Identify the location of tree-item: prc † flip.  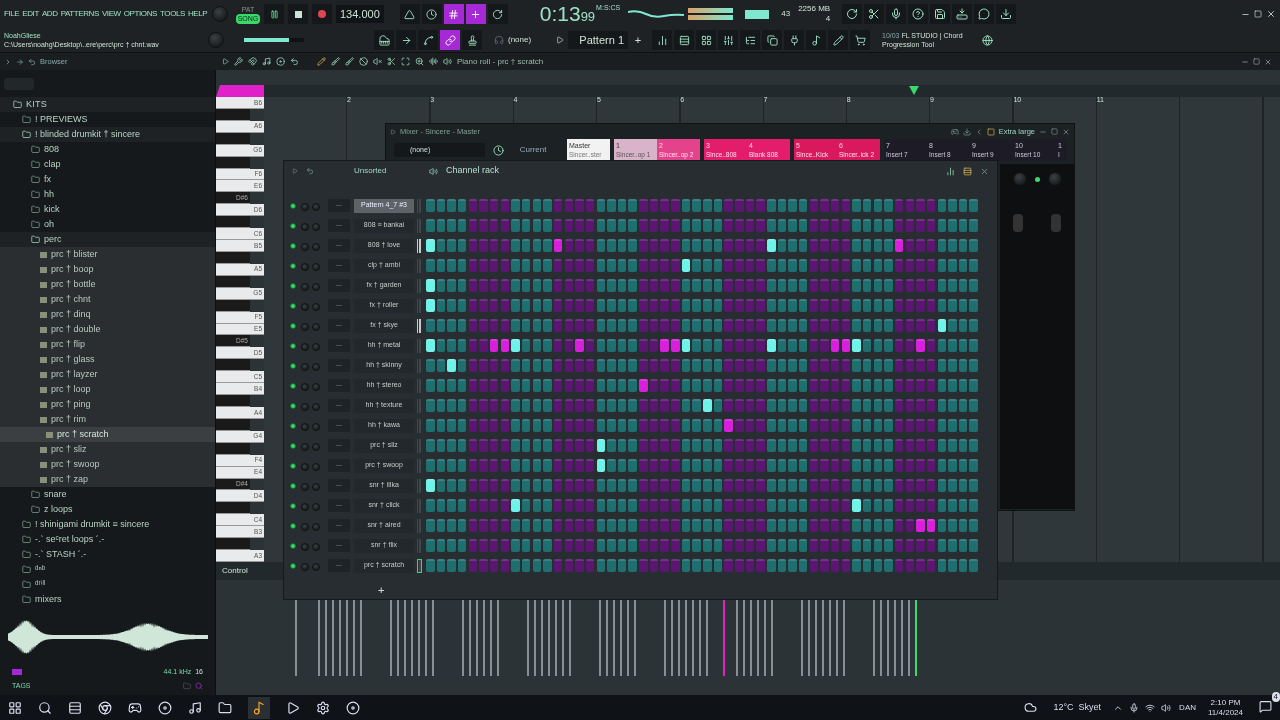
(107, 344).